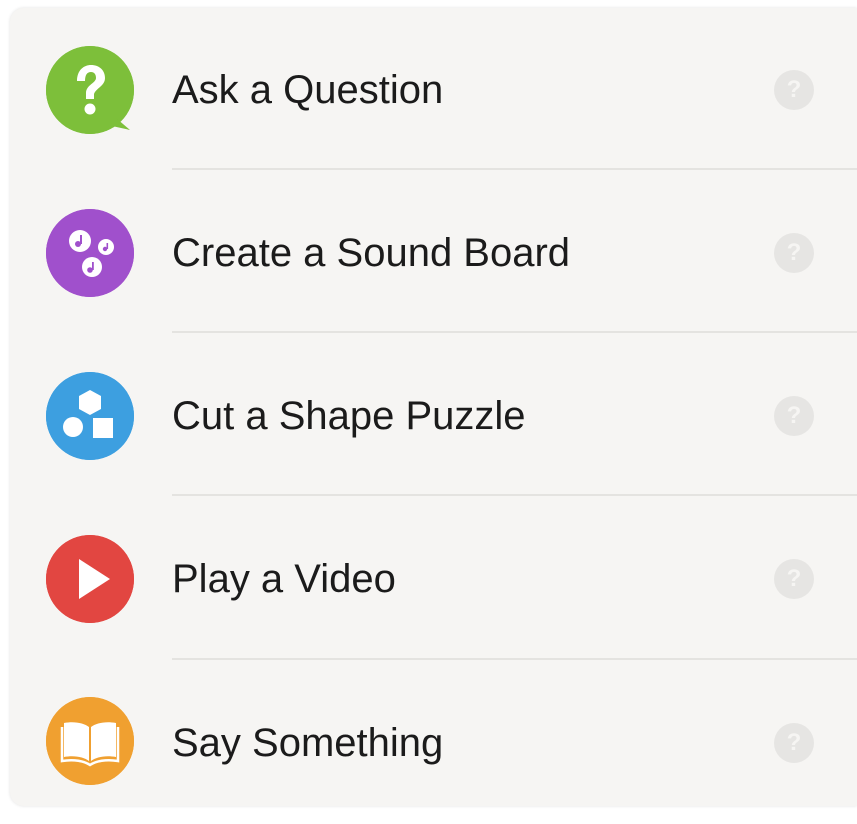 The width and height of the screenshot is (857, 824). I want to click on menu-item-label: Cut a Shape Puzzle, so click(349, 416).